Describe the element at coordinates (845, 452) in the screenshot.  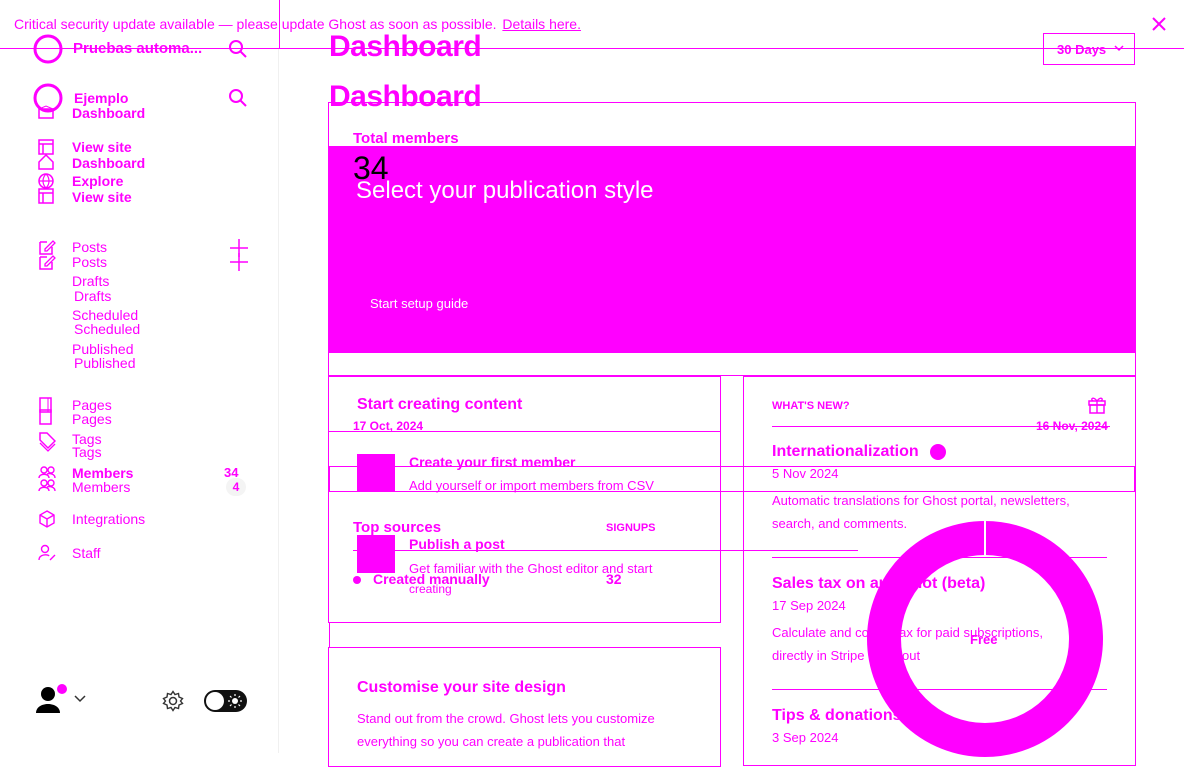
I see `news-title-internationalization: Internationalization` at that location.